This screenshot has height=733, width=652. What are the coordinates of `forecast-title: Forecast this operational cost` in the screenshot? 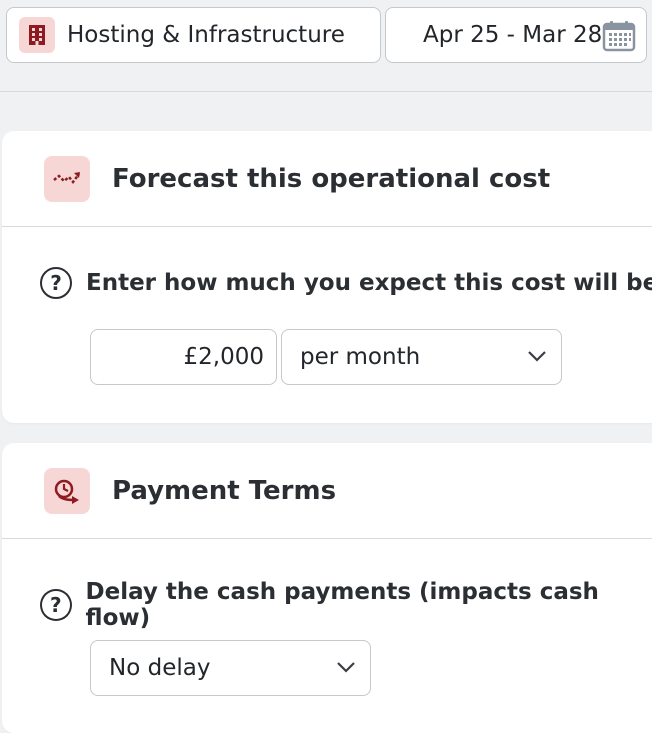 It's located at (331, 178).